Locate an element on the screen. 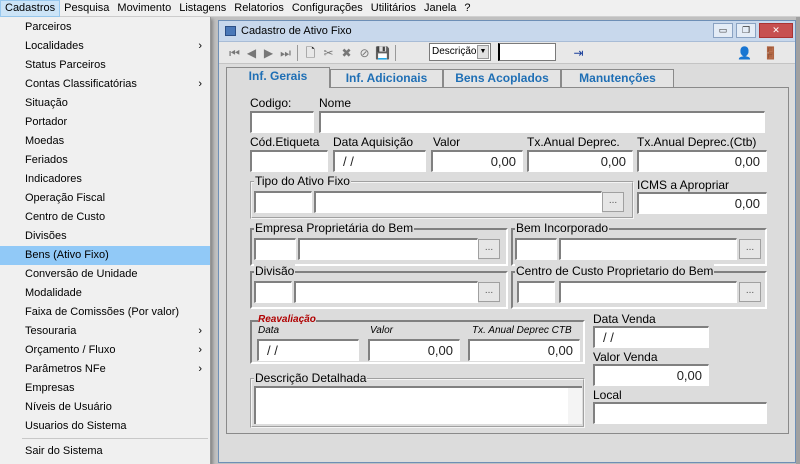 This screenshot has height=464, width=800. menu-listagens: Listagens is located at coordinates (202, 8).